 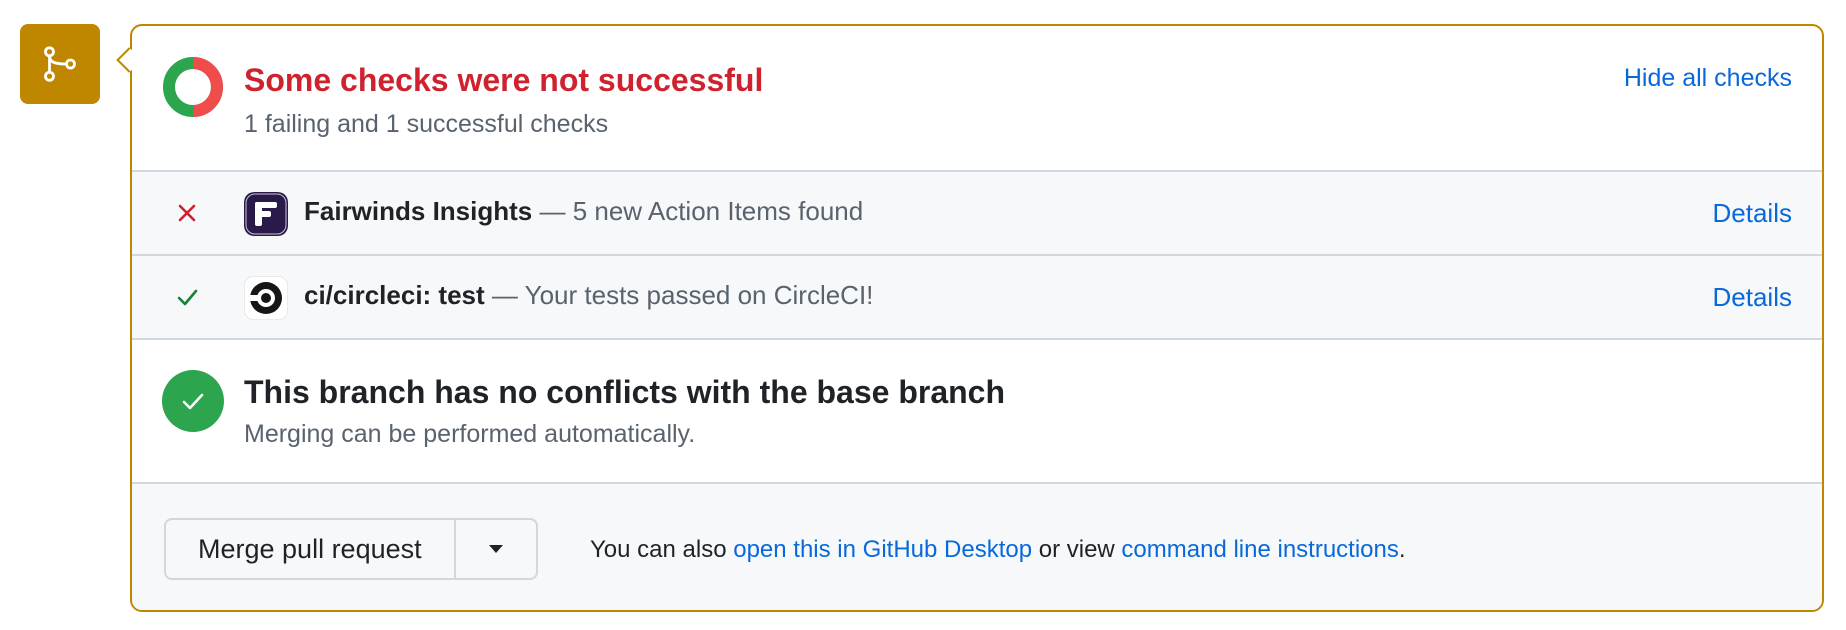 I want to click on circleci-logo-icon, so click(x=266, y=298).